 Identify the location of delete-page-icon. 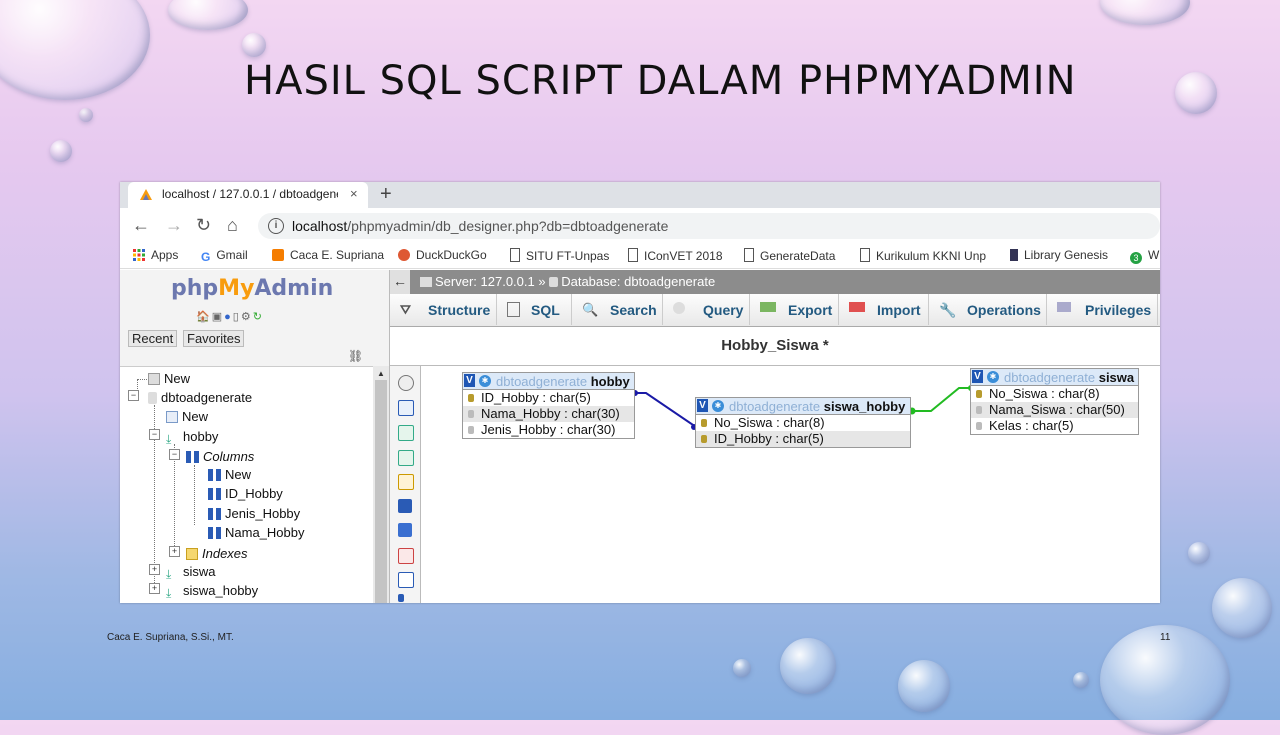
(406, 556).